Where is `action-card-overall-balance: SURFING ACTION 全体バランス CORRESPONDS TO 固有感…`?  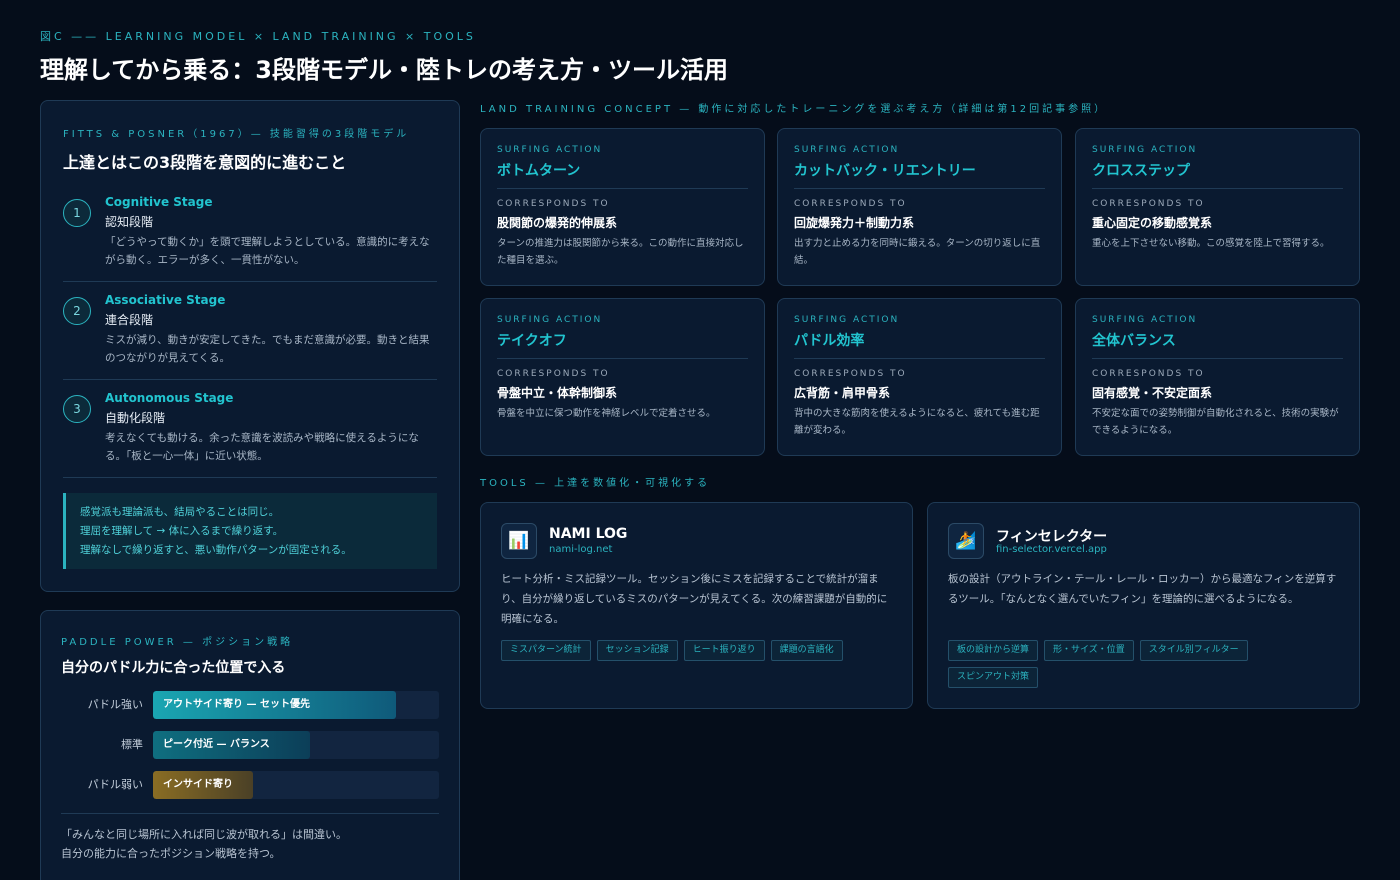
action-card-overall-balance: SURFING ACTION 全体バランス CORRESPONDS TO 固有感… is located at coordinates (1217, 377).